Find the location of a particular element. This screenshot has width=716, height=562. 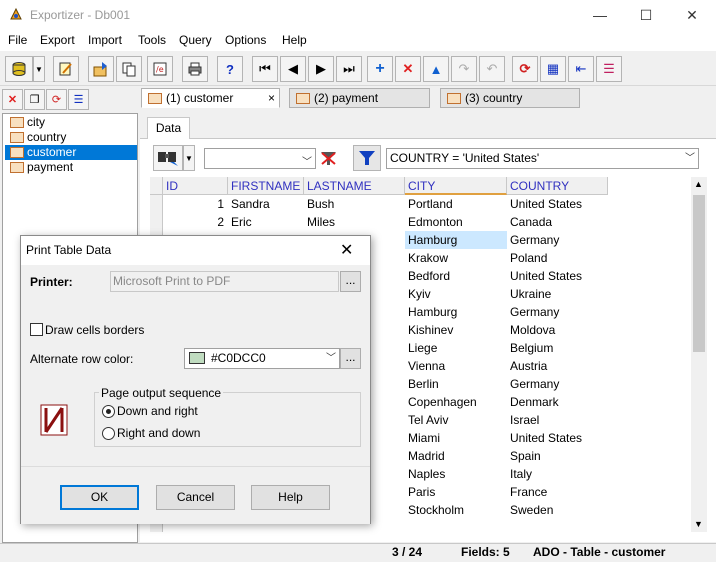

menu-help: Help is located at coordinates (294, 40).